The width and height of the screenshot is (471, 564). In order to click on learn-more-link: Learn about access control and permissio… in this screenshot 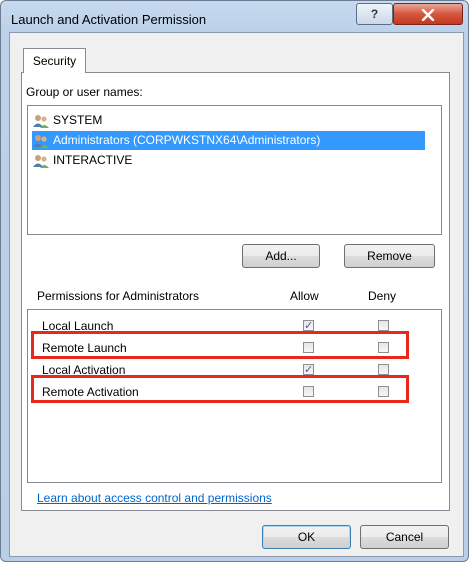, I will do `click(154, 498)`.